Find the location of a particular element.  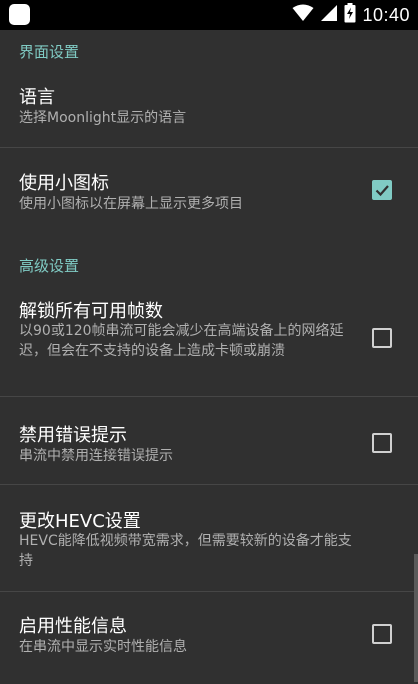

perf-overlay-checkbox is located at coordinates (382, 634).